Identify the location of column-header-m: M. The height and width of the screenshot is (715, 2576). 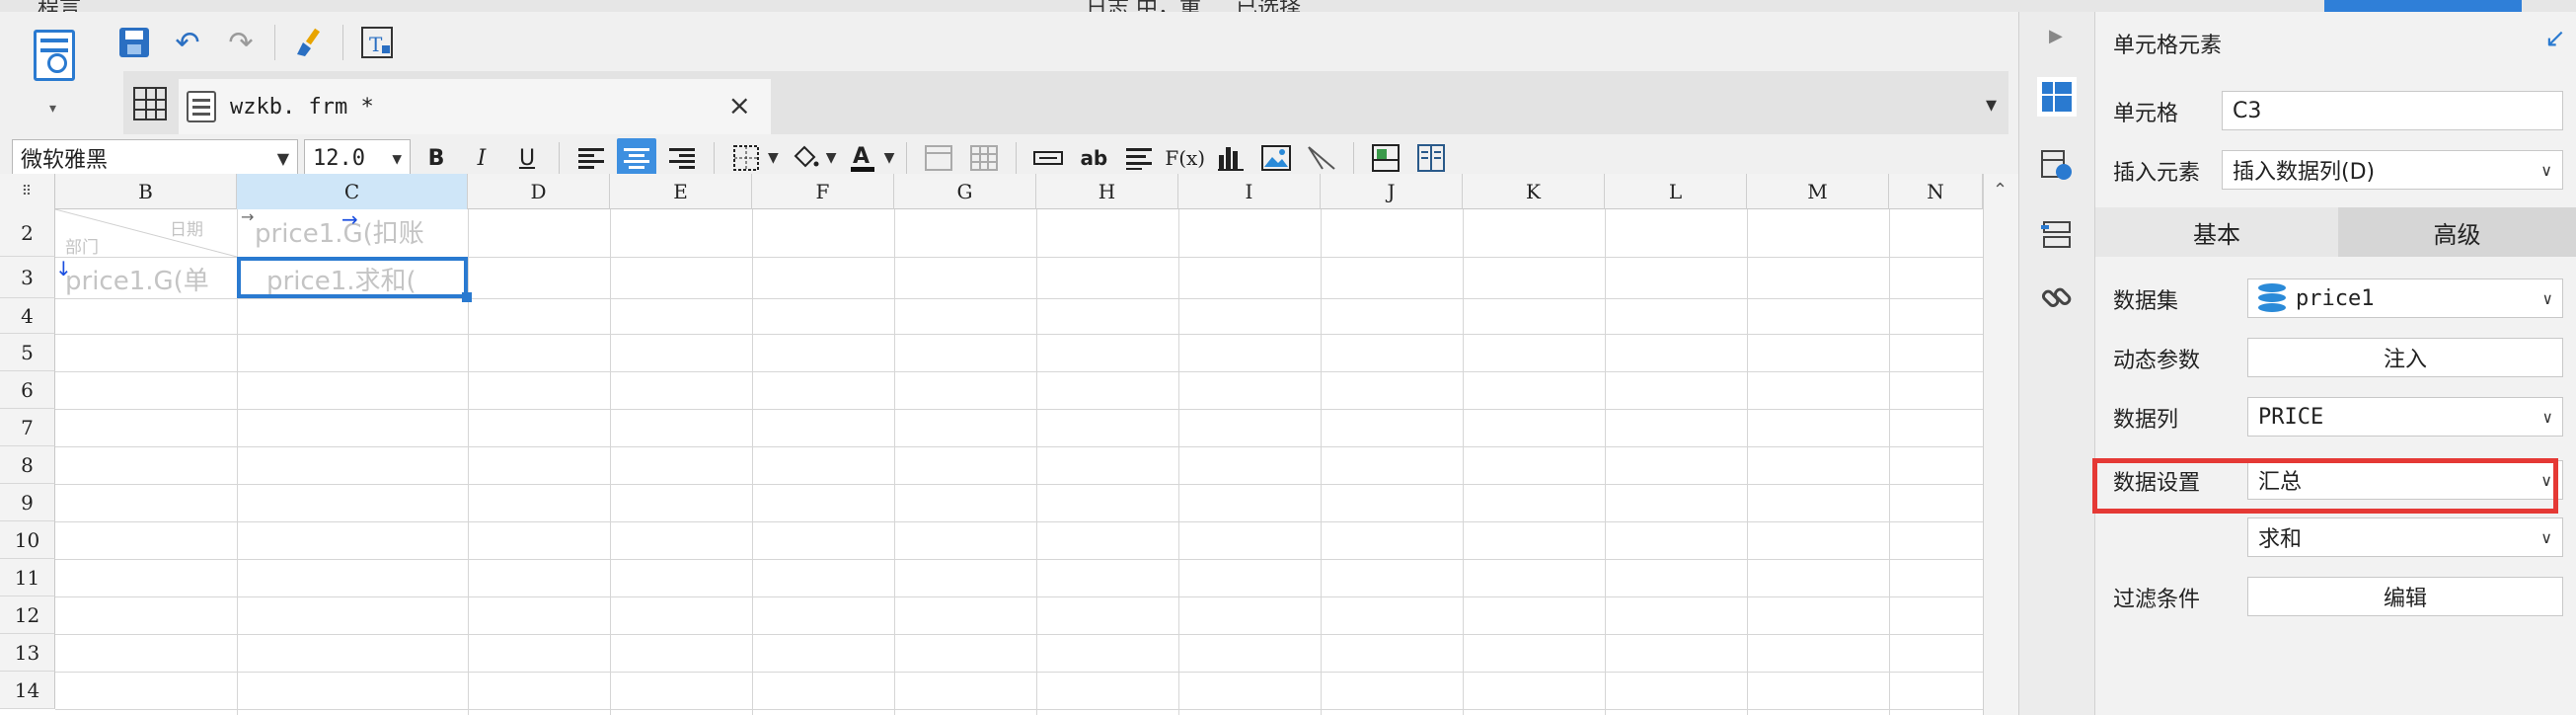
(1818, 191).